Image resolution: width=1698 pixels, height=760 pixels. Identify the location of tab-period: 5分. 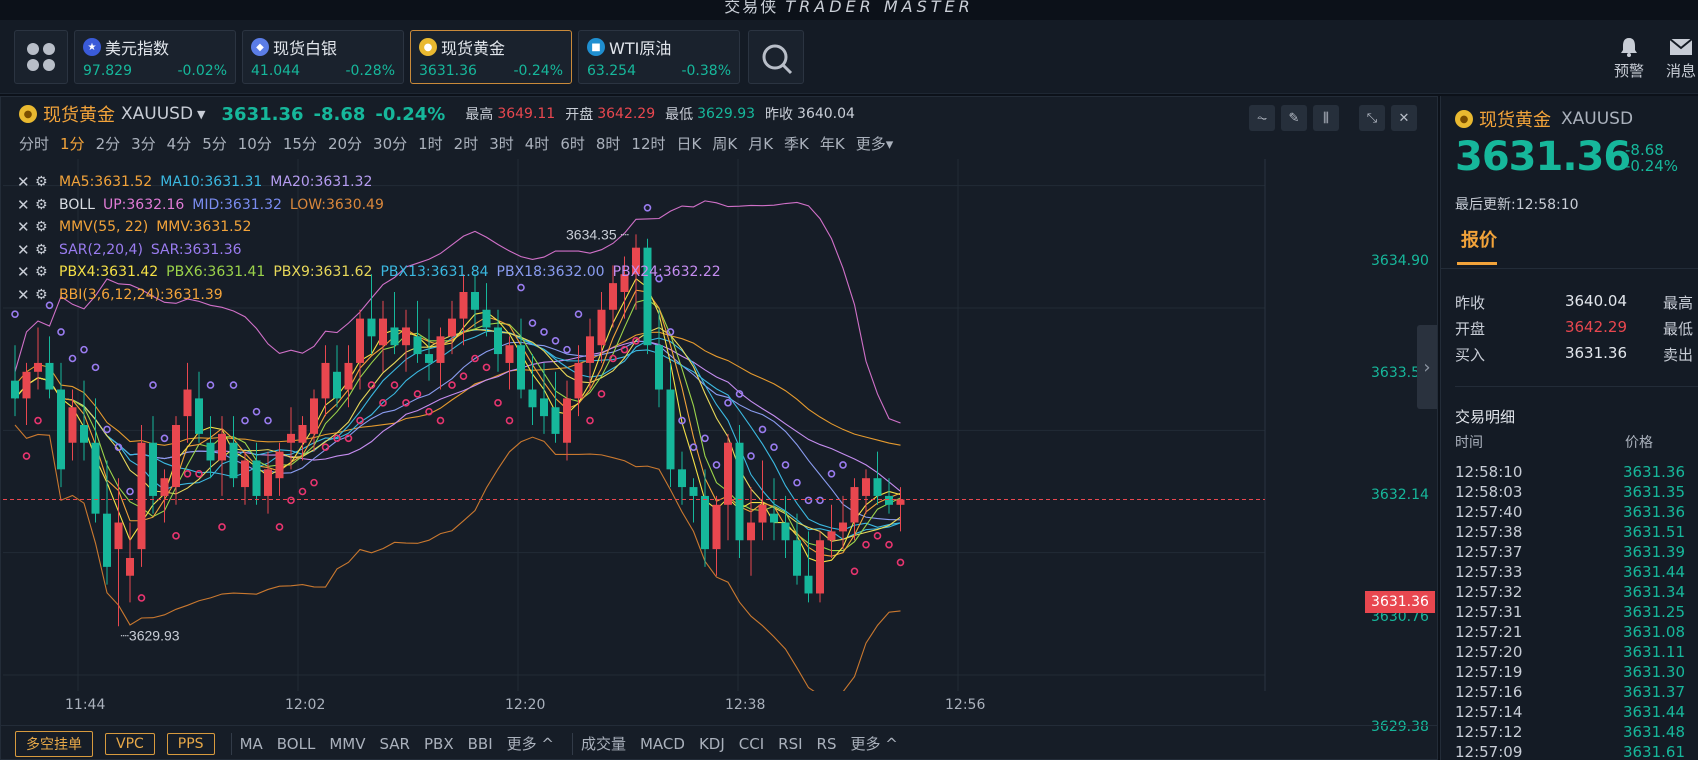
(214, 143).